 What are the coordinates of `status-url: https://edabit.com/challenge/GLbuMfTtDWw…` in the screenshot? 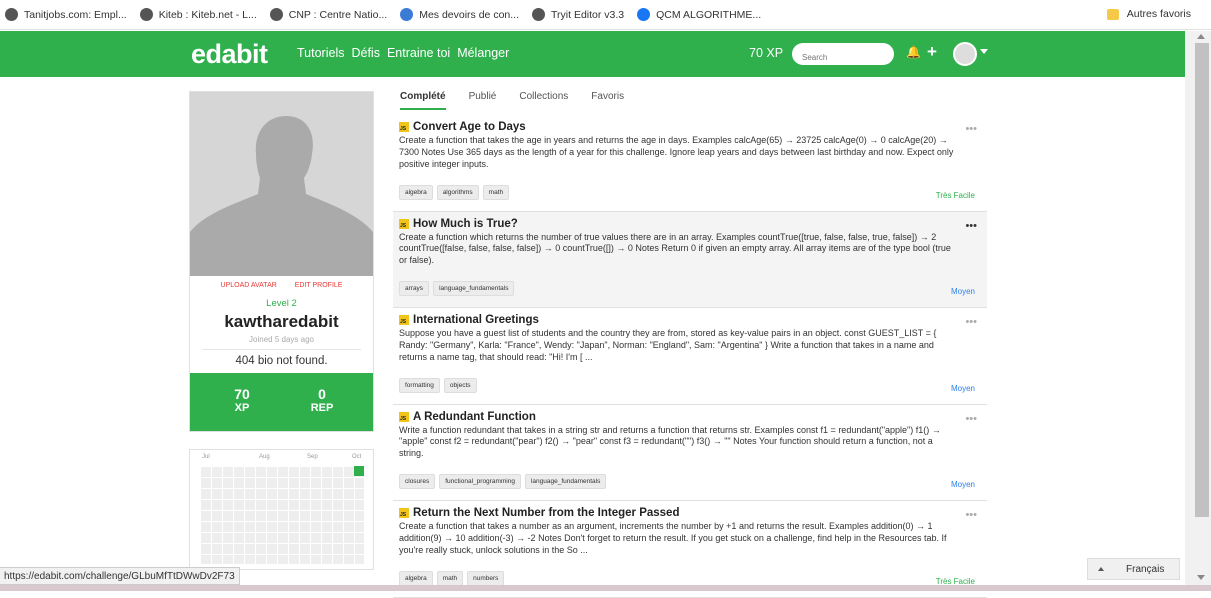 It's located at (120, 576).